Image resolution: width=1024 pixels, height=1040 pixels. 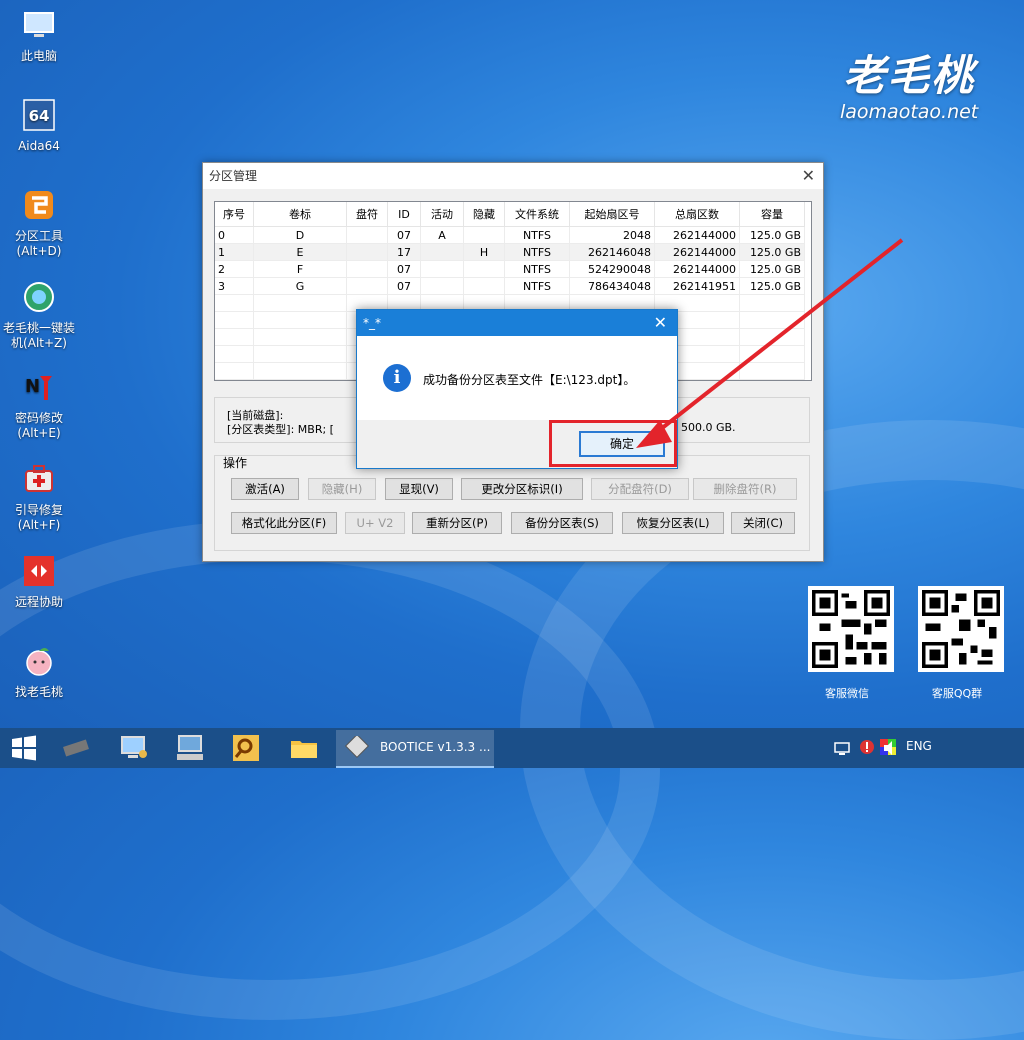 I want to click on bootice-icon, so click(x=357, y=747).